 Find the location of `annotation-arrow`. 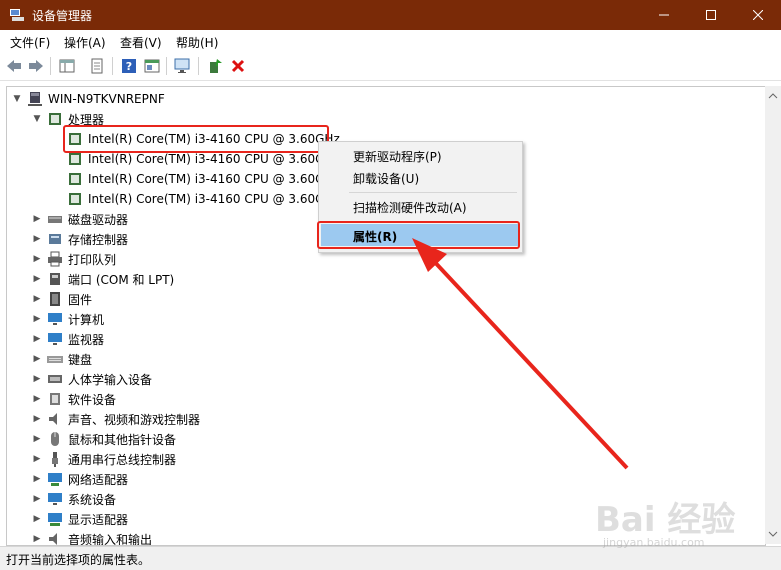

annotation-arrow is located at coordinates (520, 354).